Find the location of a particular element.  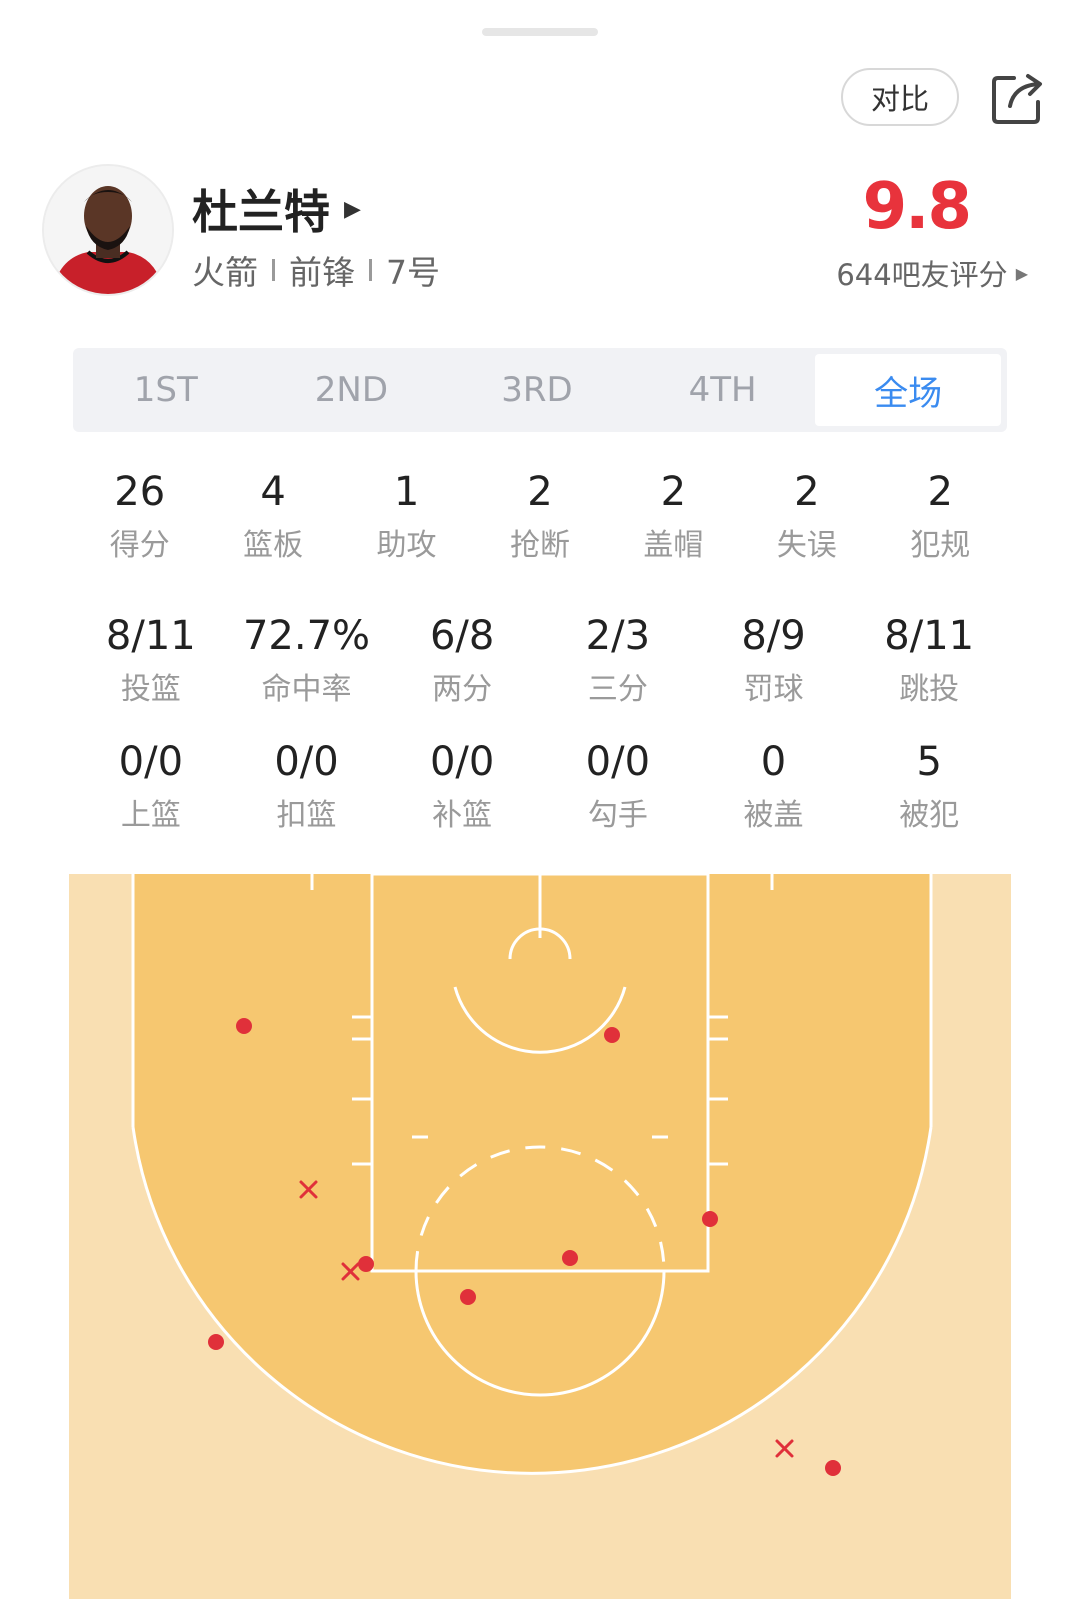

stat-blocked: 0 被盖 is located at coordinates (774, 787).